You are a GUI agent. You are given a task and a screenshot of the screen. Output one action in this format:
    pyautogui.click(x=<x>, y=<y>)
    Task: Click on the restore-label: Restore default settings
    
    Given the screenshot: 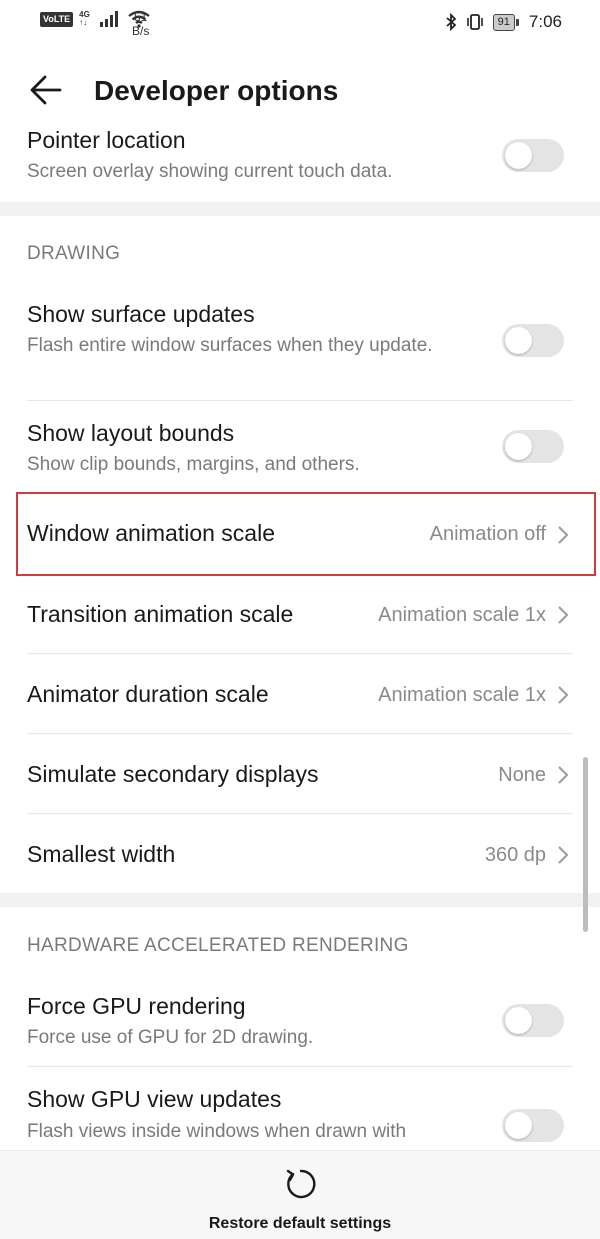 What is the action you would take?
    pyautogui.click(x=300, y=1223)
    